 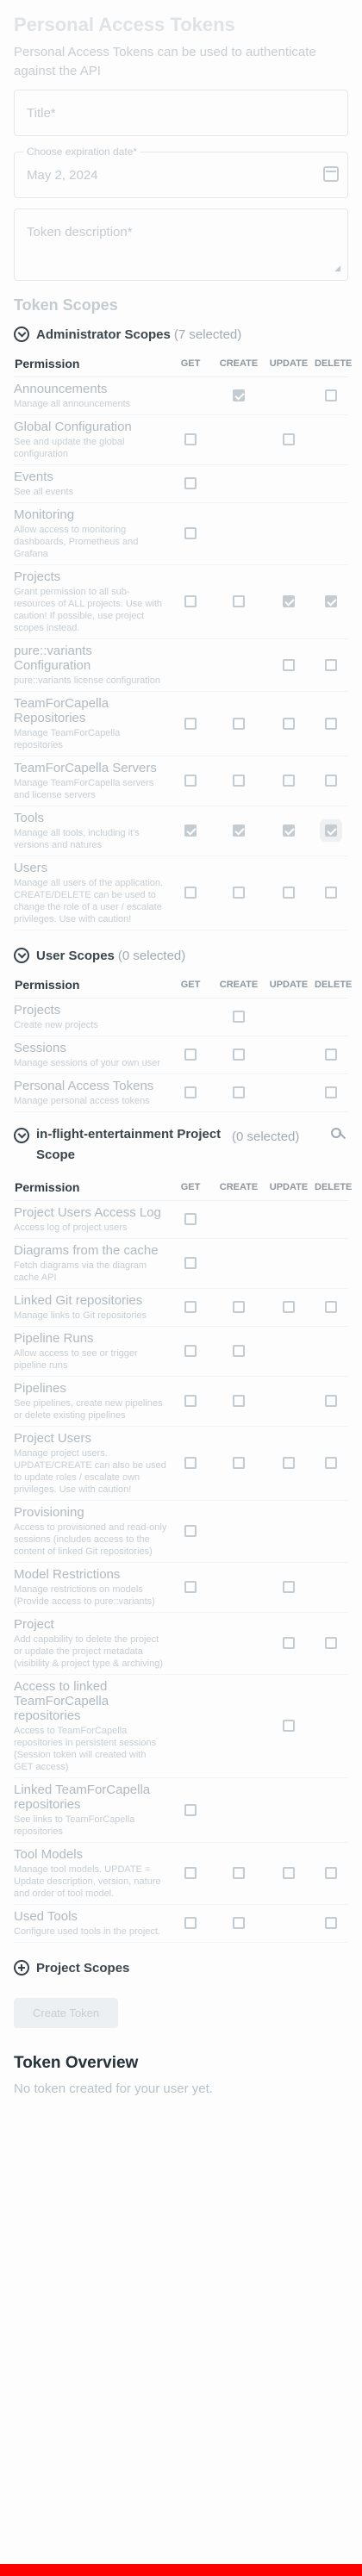 I want to click on permission-name: Project Users Access Log, so click(x=87, y=1213).